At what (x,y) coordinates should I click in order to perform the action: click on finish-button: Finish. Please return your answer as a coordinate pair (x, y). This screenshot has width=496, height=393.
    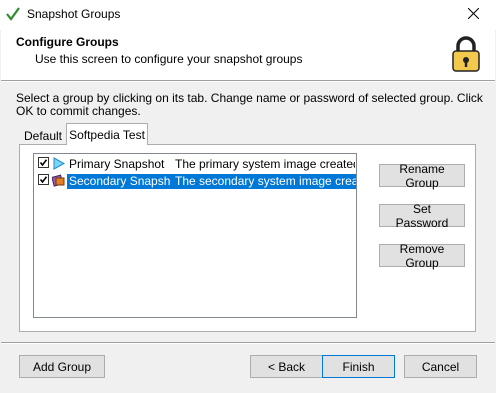
    Looking at the image, I should click on (358, 366).